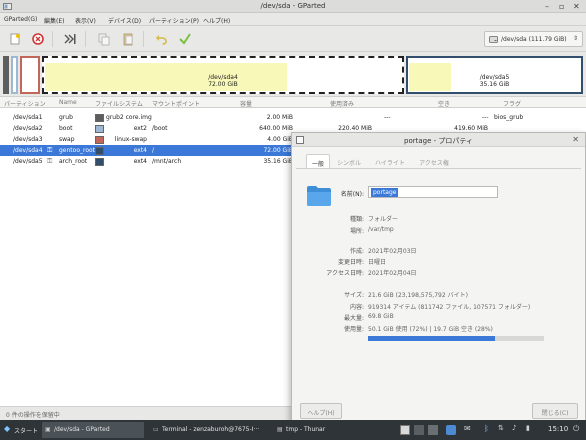 The image size is (586, 440). I want to click on cell-name: swap, so click(67, 139).